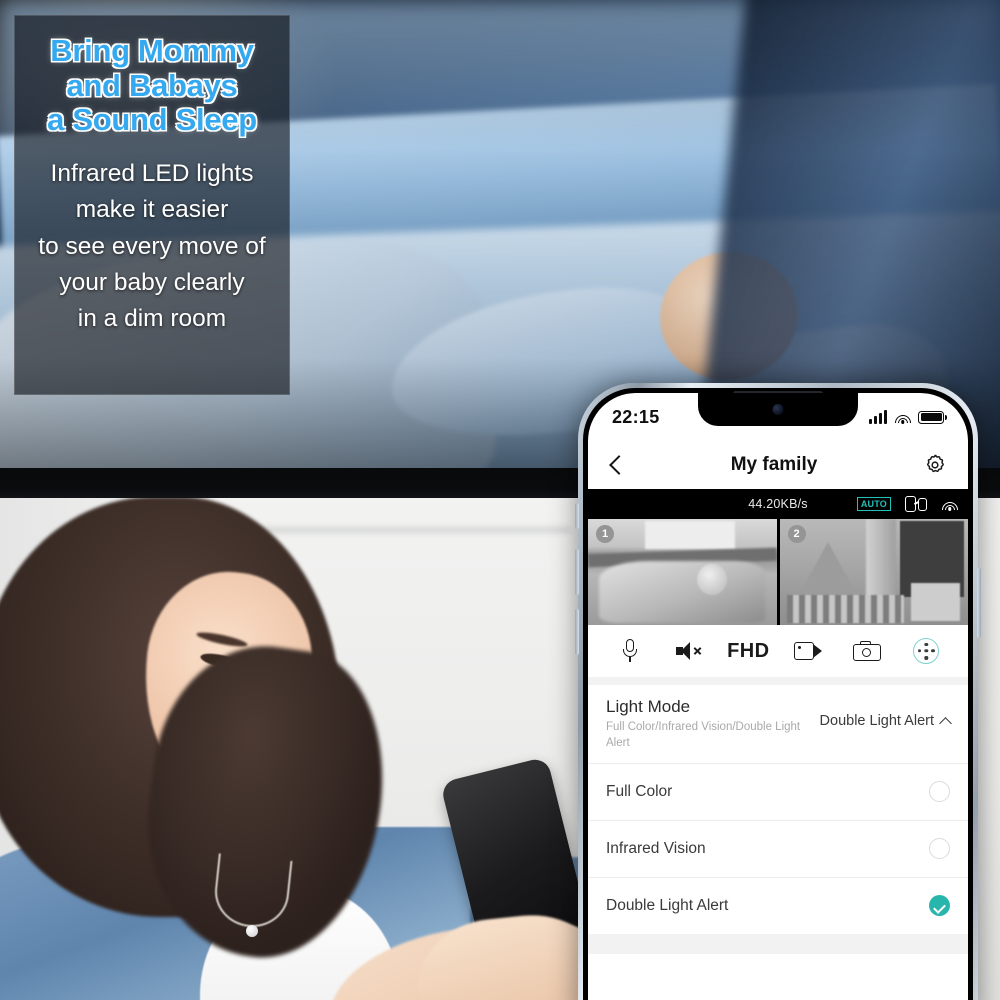 The width and height of the screenshot is (1000, 1000). Describe the element at coordinates (778, 905) in the screenshot. I see `light-mode-option-double-light-alert: Double Light Alert` at that location.